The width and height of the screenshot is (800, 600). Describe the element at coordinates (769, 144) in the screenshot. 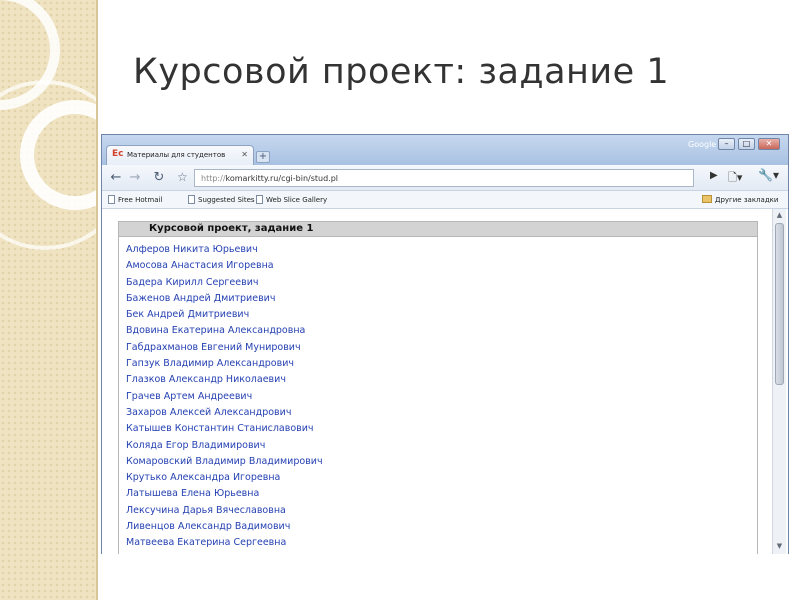

I see `close-window-button: ✕` at that location.